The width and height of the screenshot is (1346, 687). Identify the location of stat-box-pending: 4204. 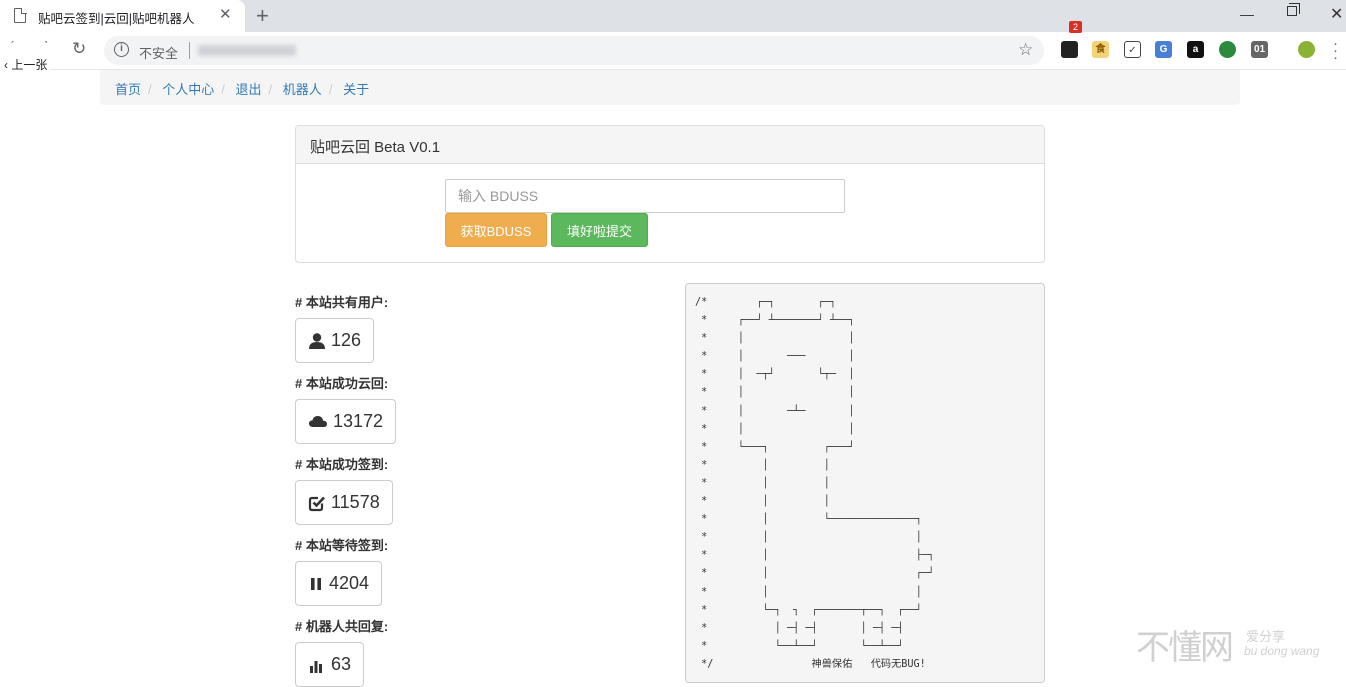
(339, 583).